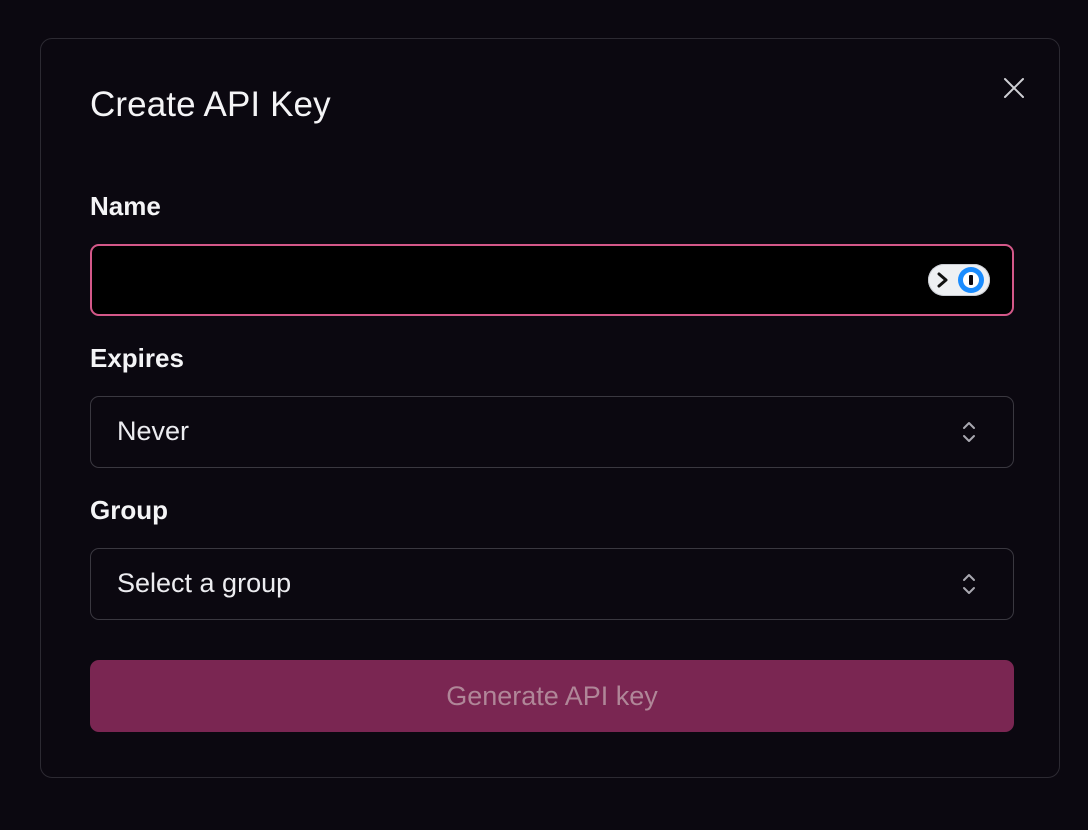 The height and width of the screenshot is (830, 1088). Describe the element at coordinates (137, 358) in the screenshot. I see `expires-label: Expires` at that location.